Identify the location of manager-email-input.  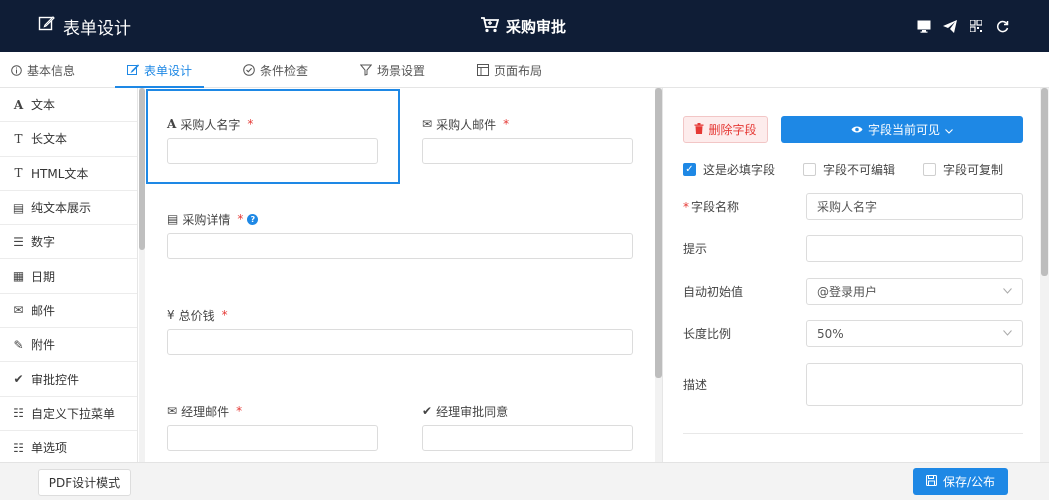
(272, 438).